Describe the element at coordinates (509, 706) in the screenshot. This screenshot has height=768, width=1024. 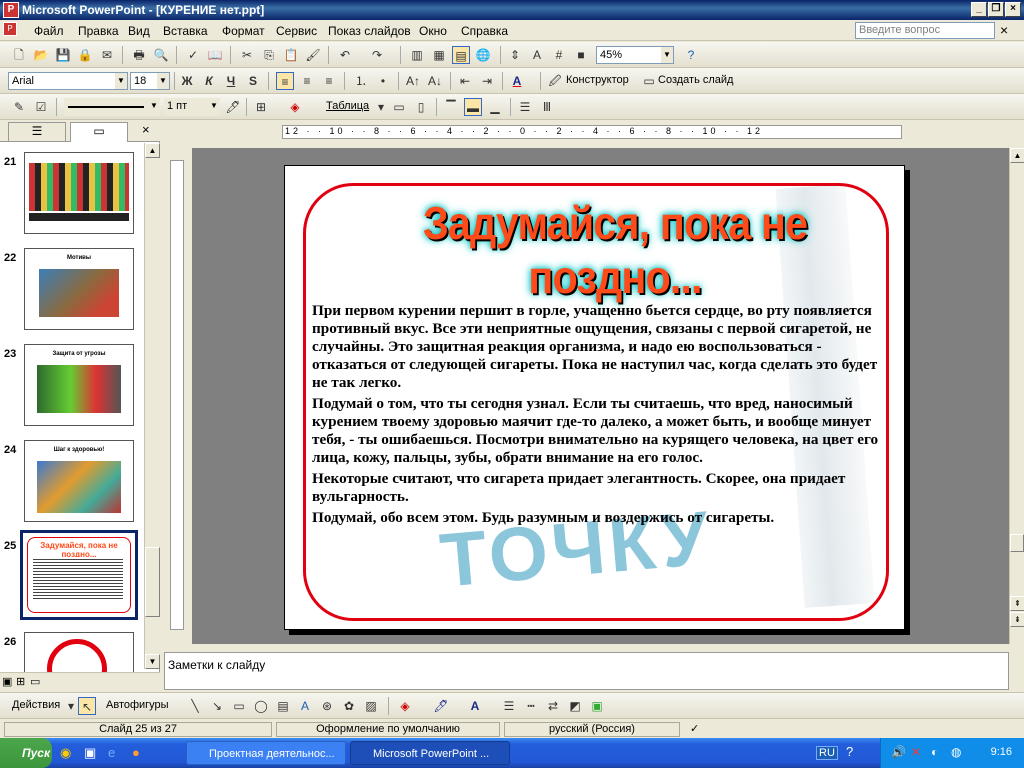
I see `line-style-icon: ☰` at that location.